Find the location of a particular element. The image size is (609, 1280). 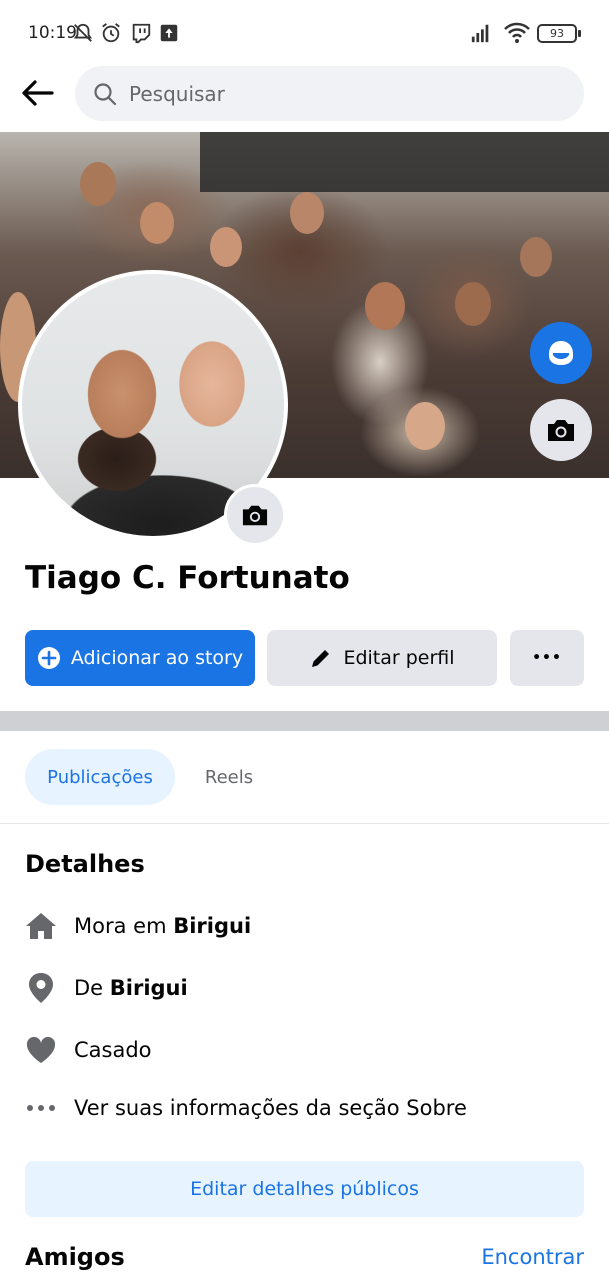

detail-prefix: De is located at coordinates (92, 988).